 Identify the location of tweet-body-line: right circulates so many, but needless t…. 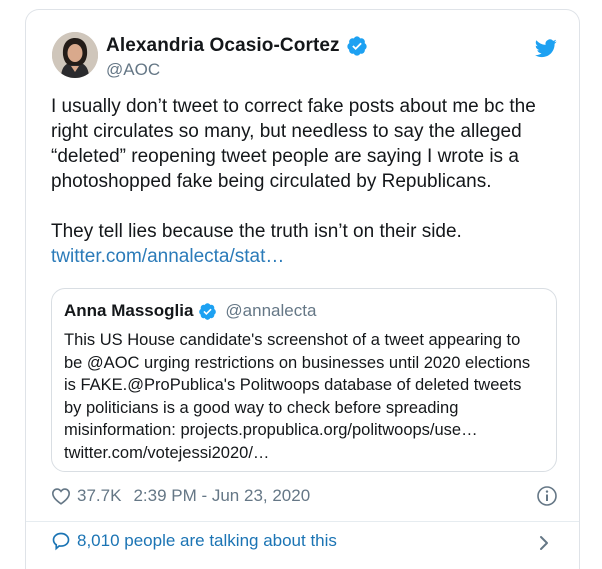
(286, 131).